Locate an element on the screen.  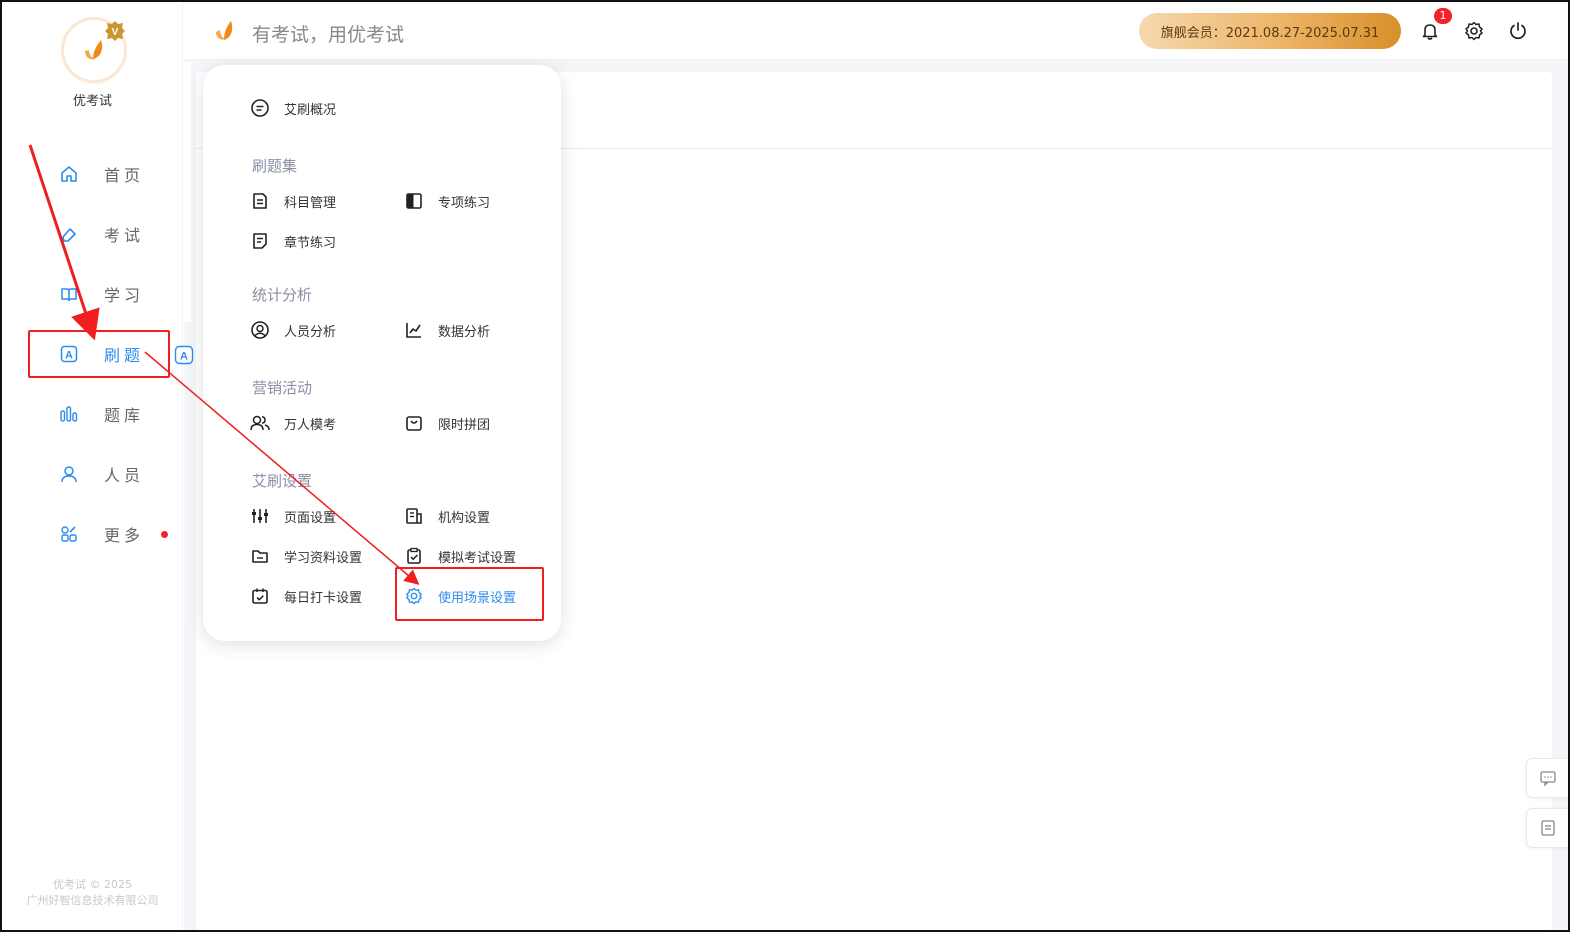
menu-item-label: 每日打卡设置 is located at coordinates (323, 598).